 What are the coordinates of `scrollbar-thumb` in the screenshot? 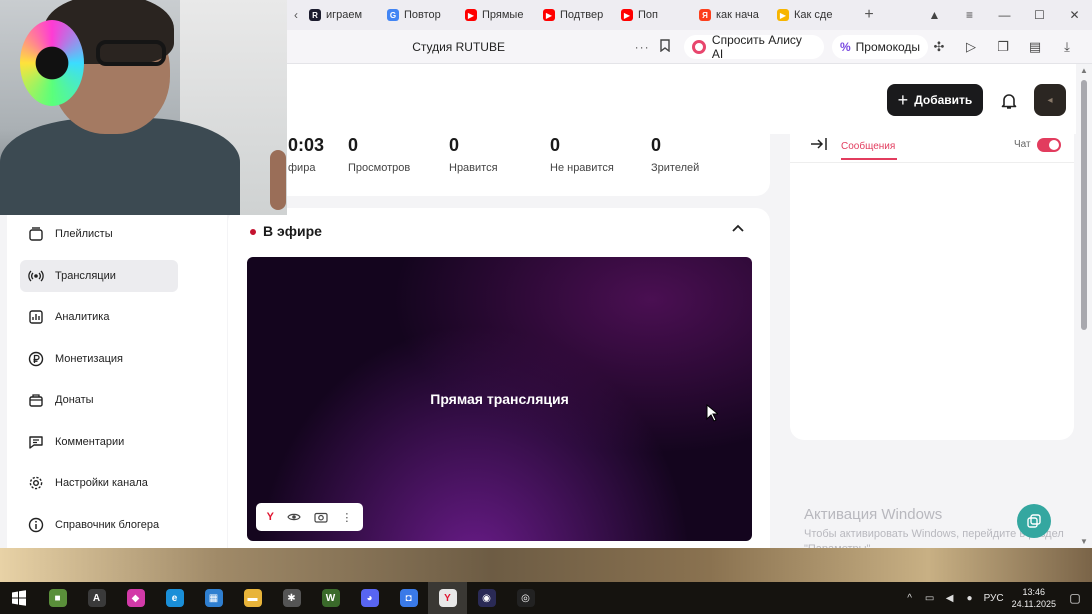 It's located at (1084, 205).